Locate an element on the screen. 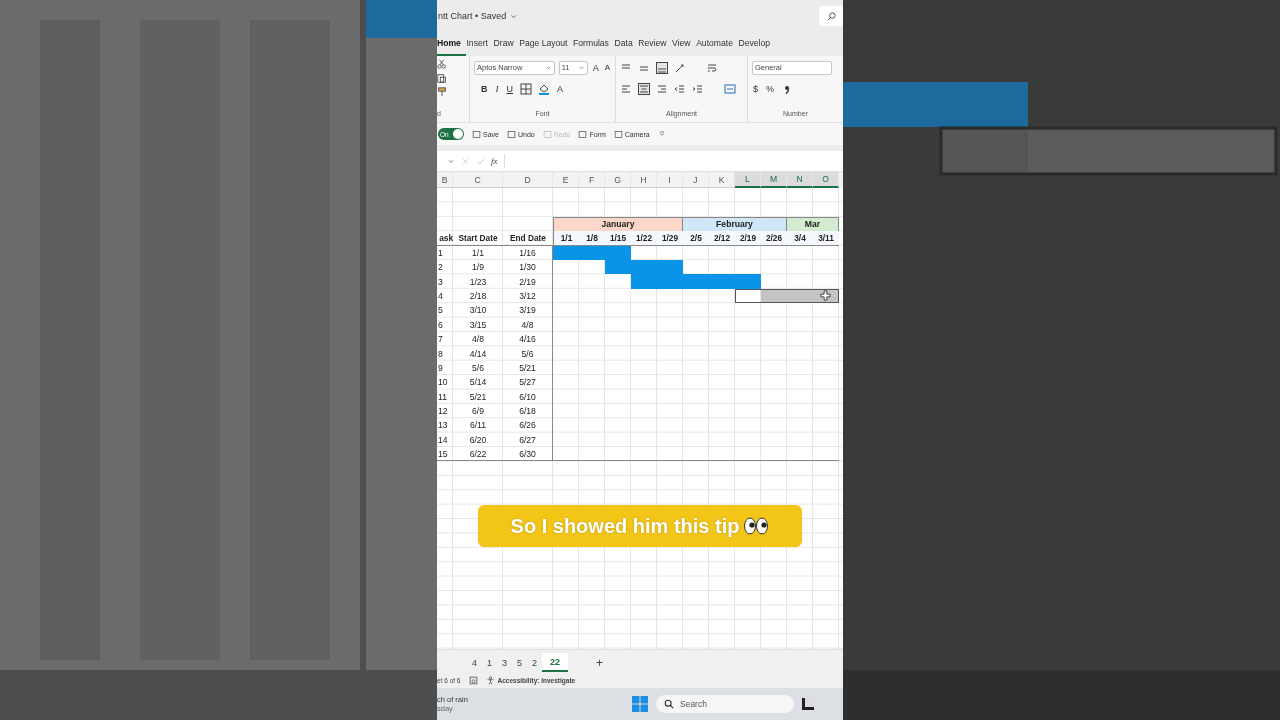 Image resolution: width=1280 pixels, height=720 pixels. column-header: G is located at coordinates (618, 180).